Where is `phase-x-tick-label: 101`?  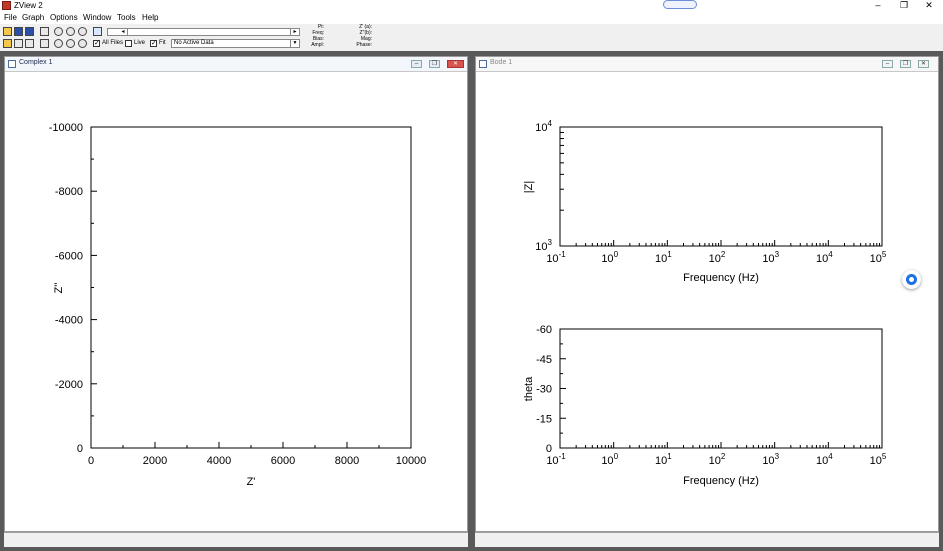 phase-x-tick-label: 101 is located at coordinates (663, 459).